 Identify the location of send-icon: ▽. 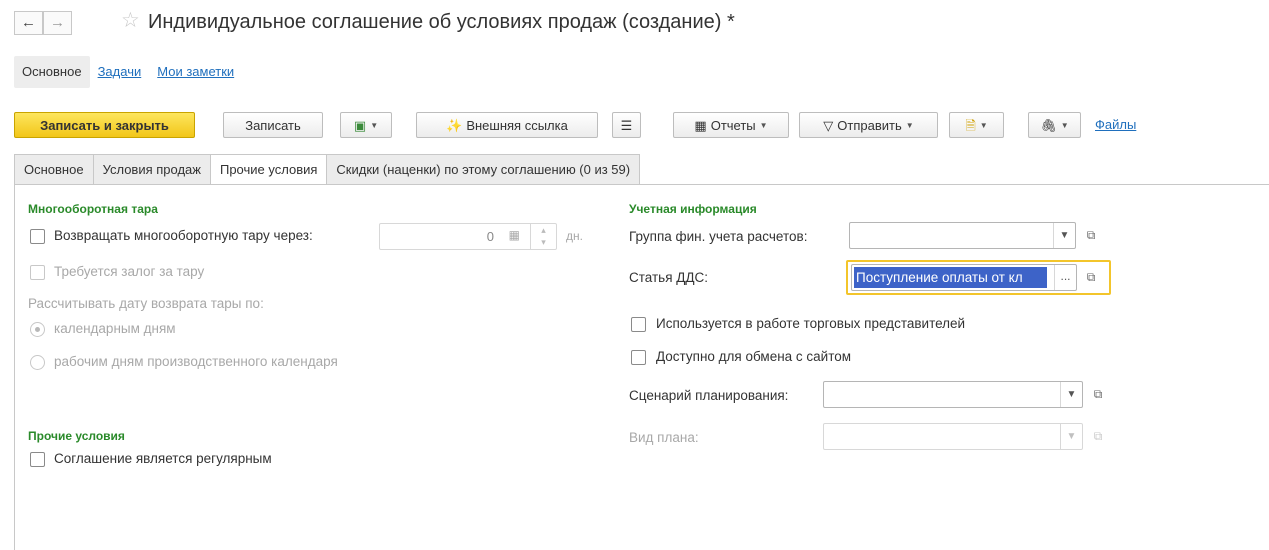
(828, 125).